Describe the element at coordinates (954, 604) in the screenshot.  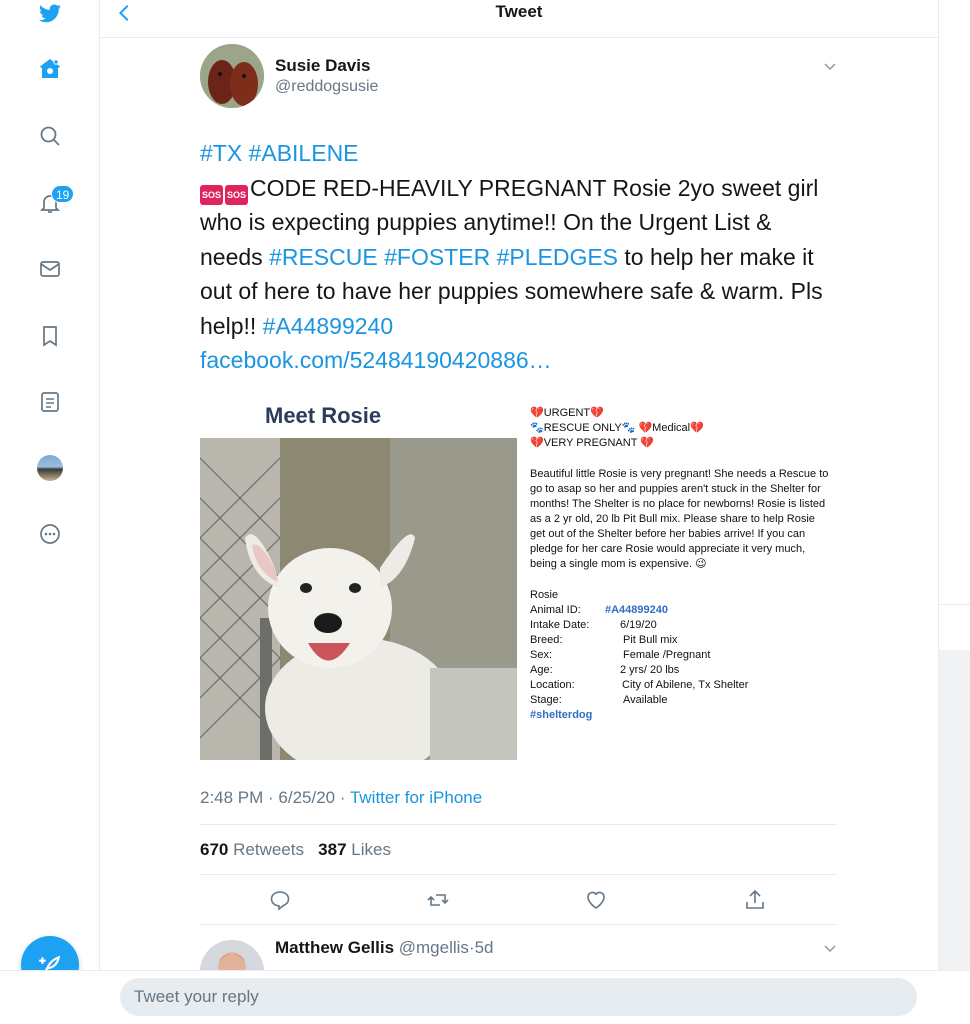
I see `right-panel-divider` at that location.